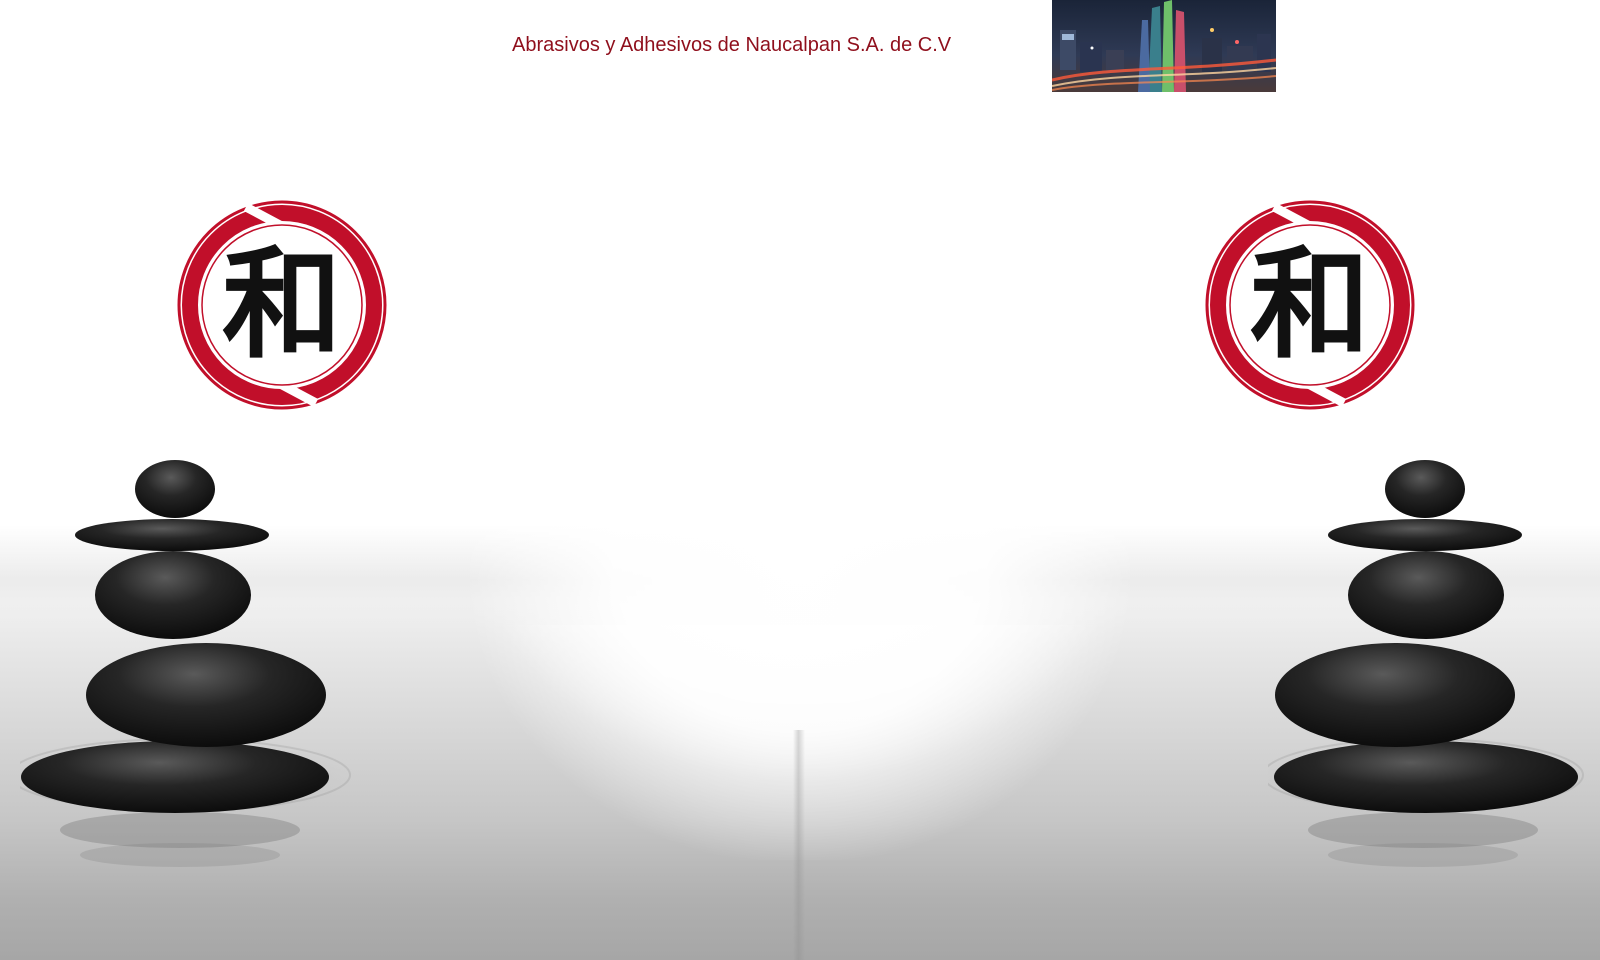 The height and width of the screenshot is (960, 1600). I want to click on center-seam, so click(799, 845).